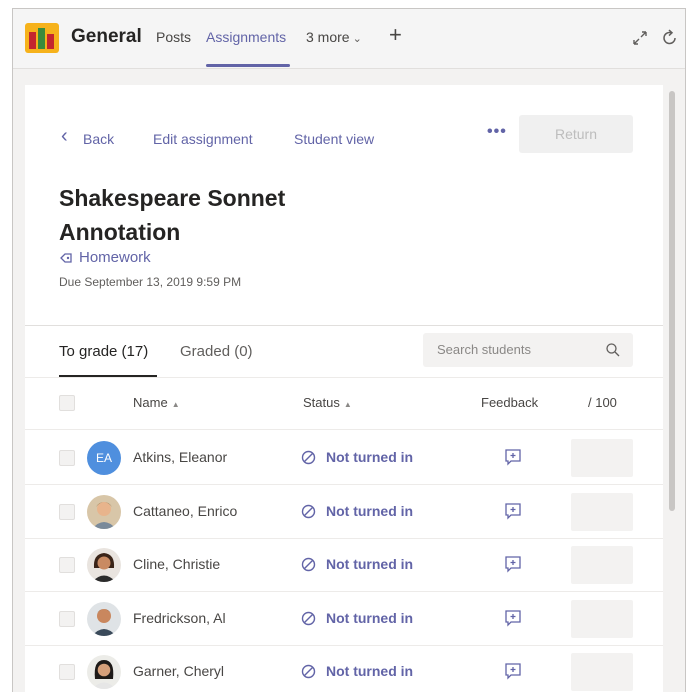 Image resolution: width=695 pixels, height=692 pixels. I want to click on assignment-category: Homework, so click(105, 257).